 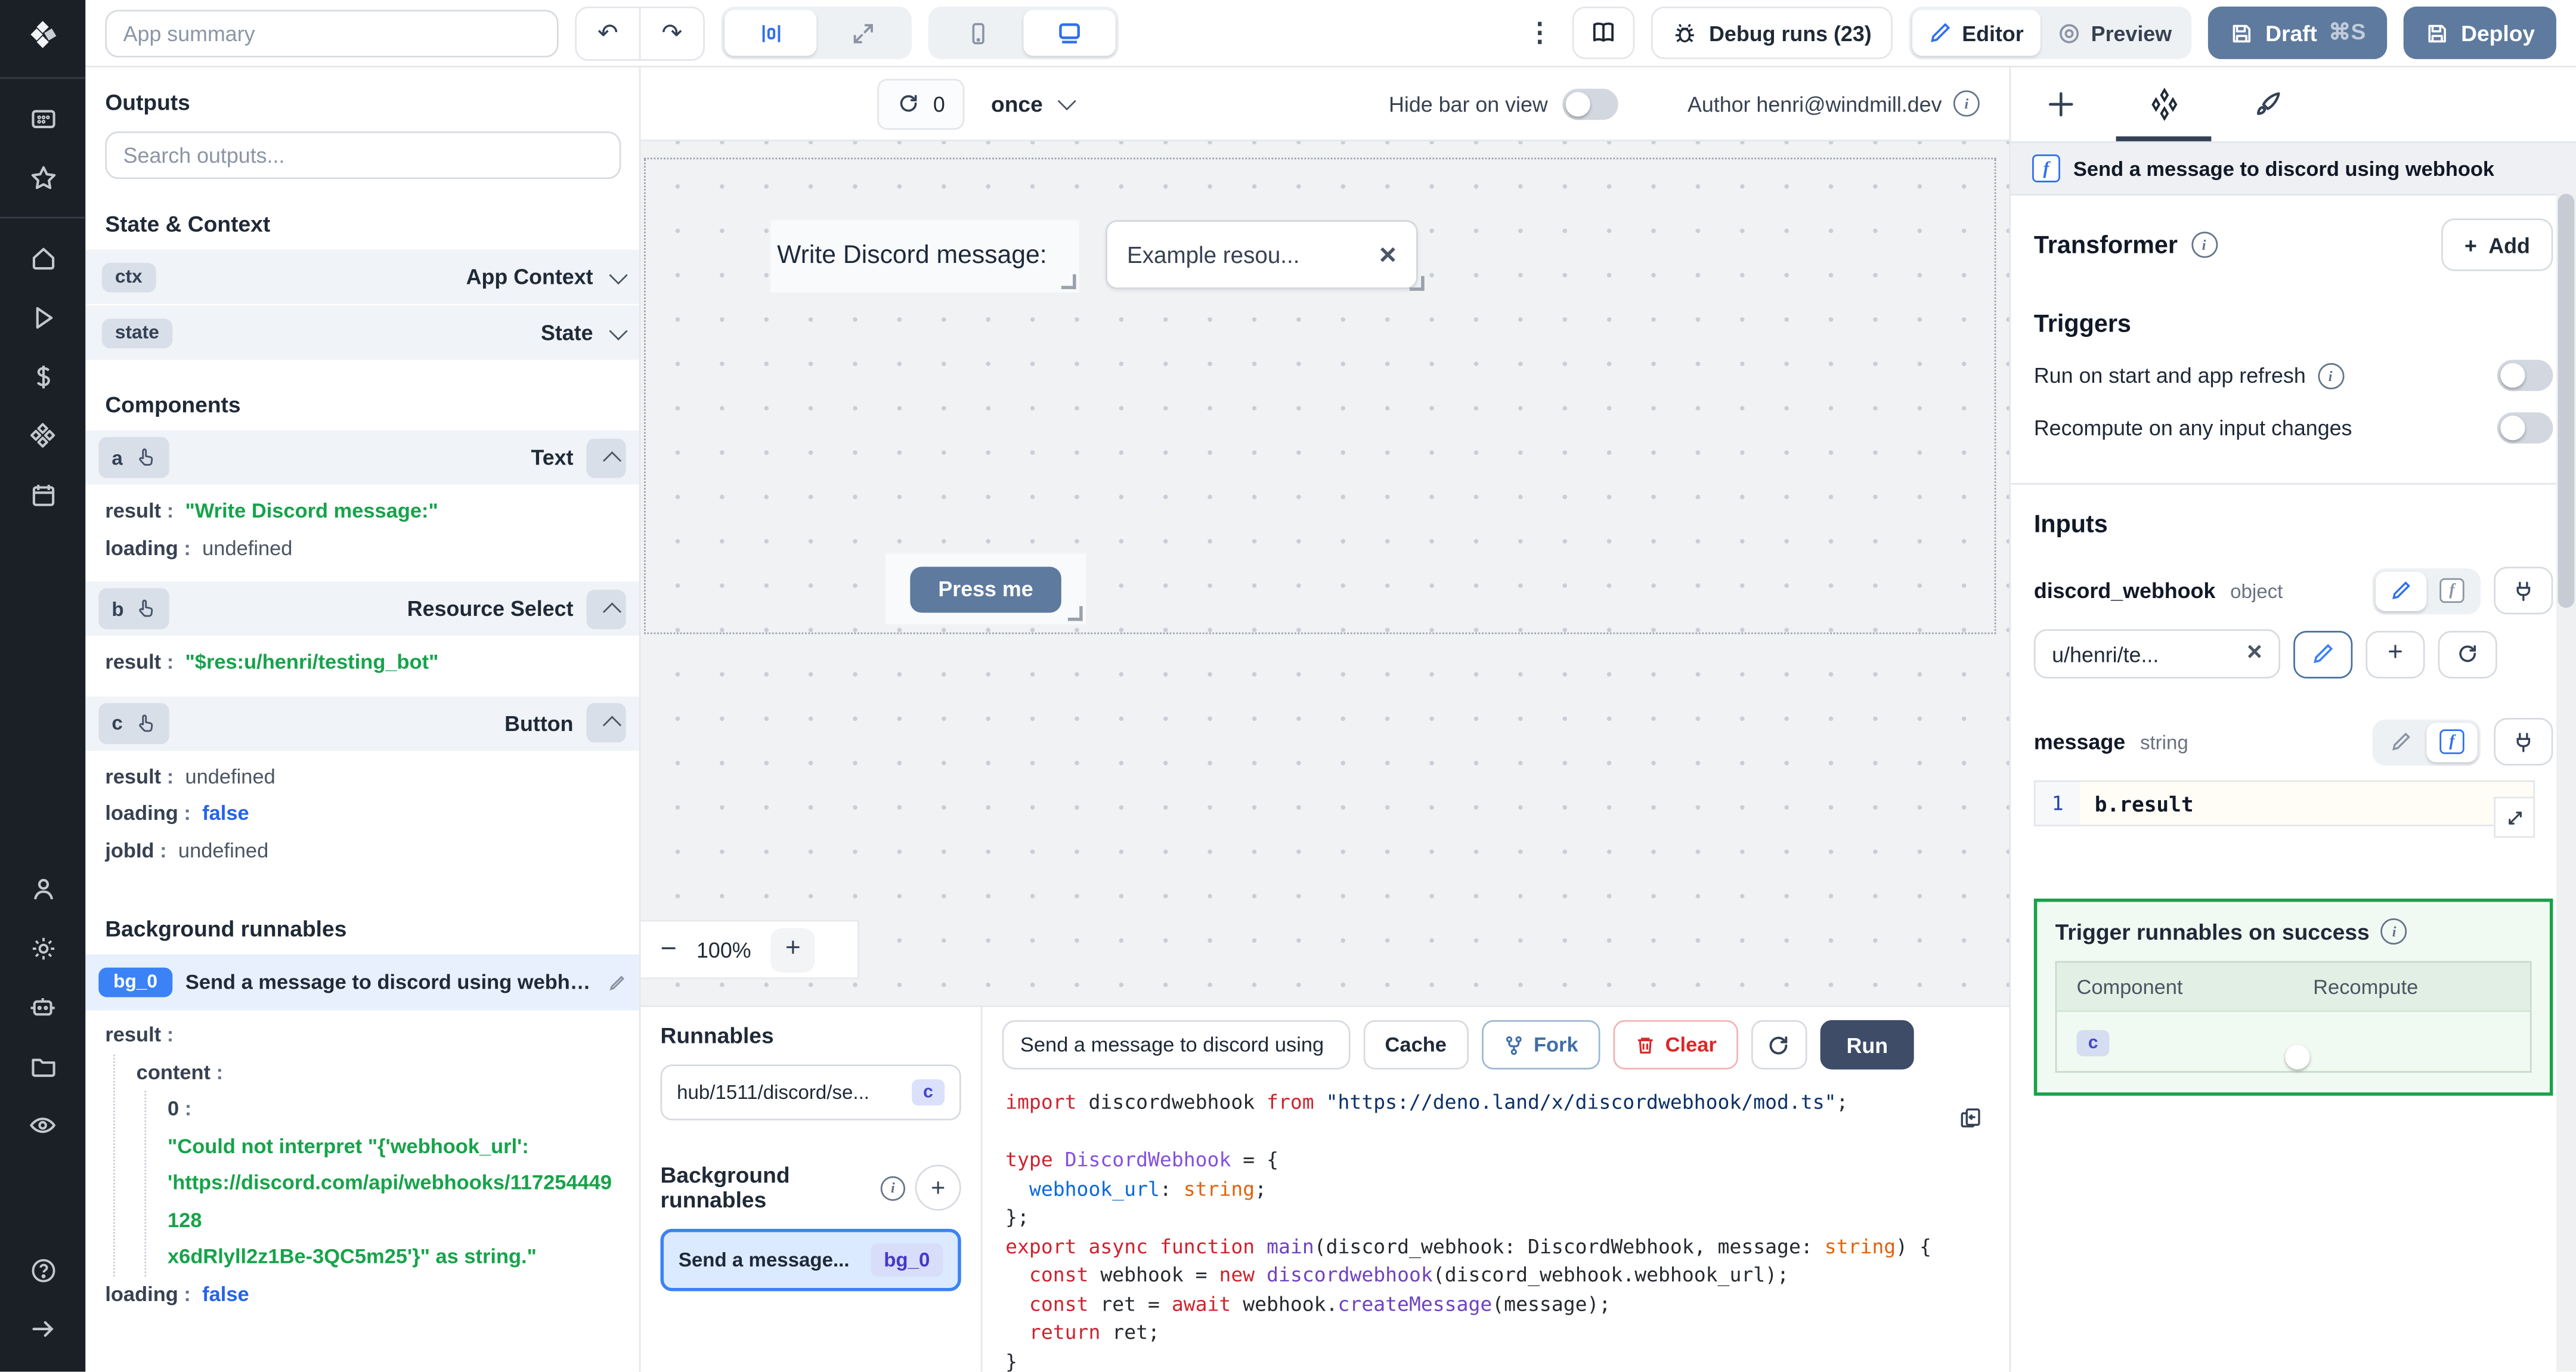 I want to click on windmill-logo-icon, so click(x=43, y=33).